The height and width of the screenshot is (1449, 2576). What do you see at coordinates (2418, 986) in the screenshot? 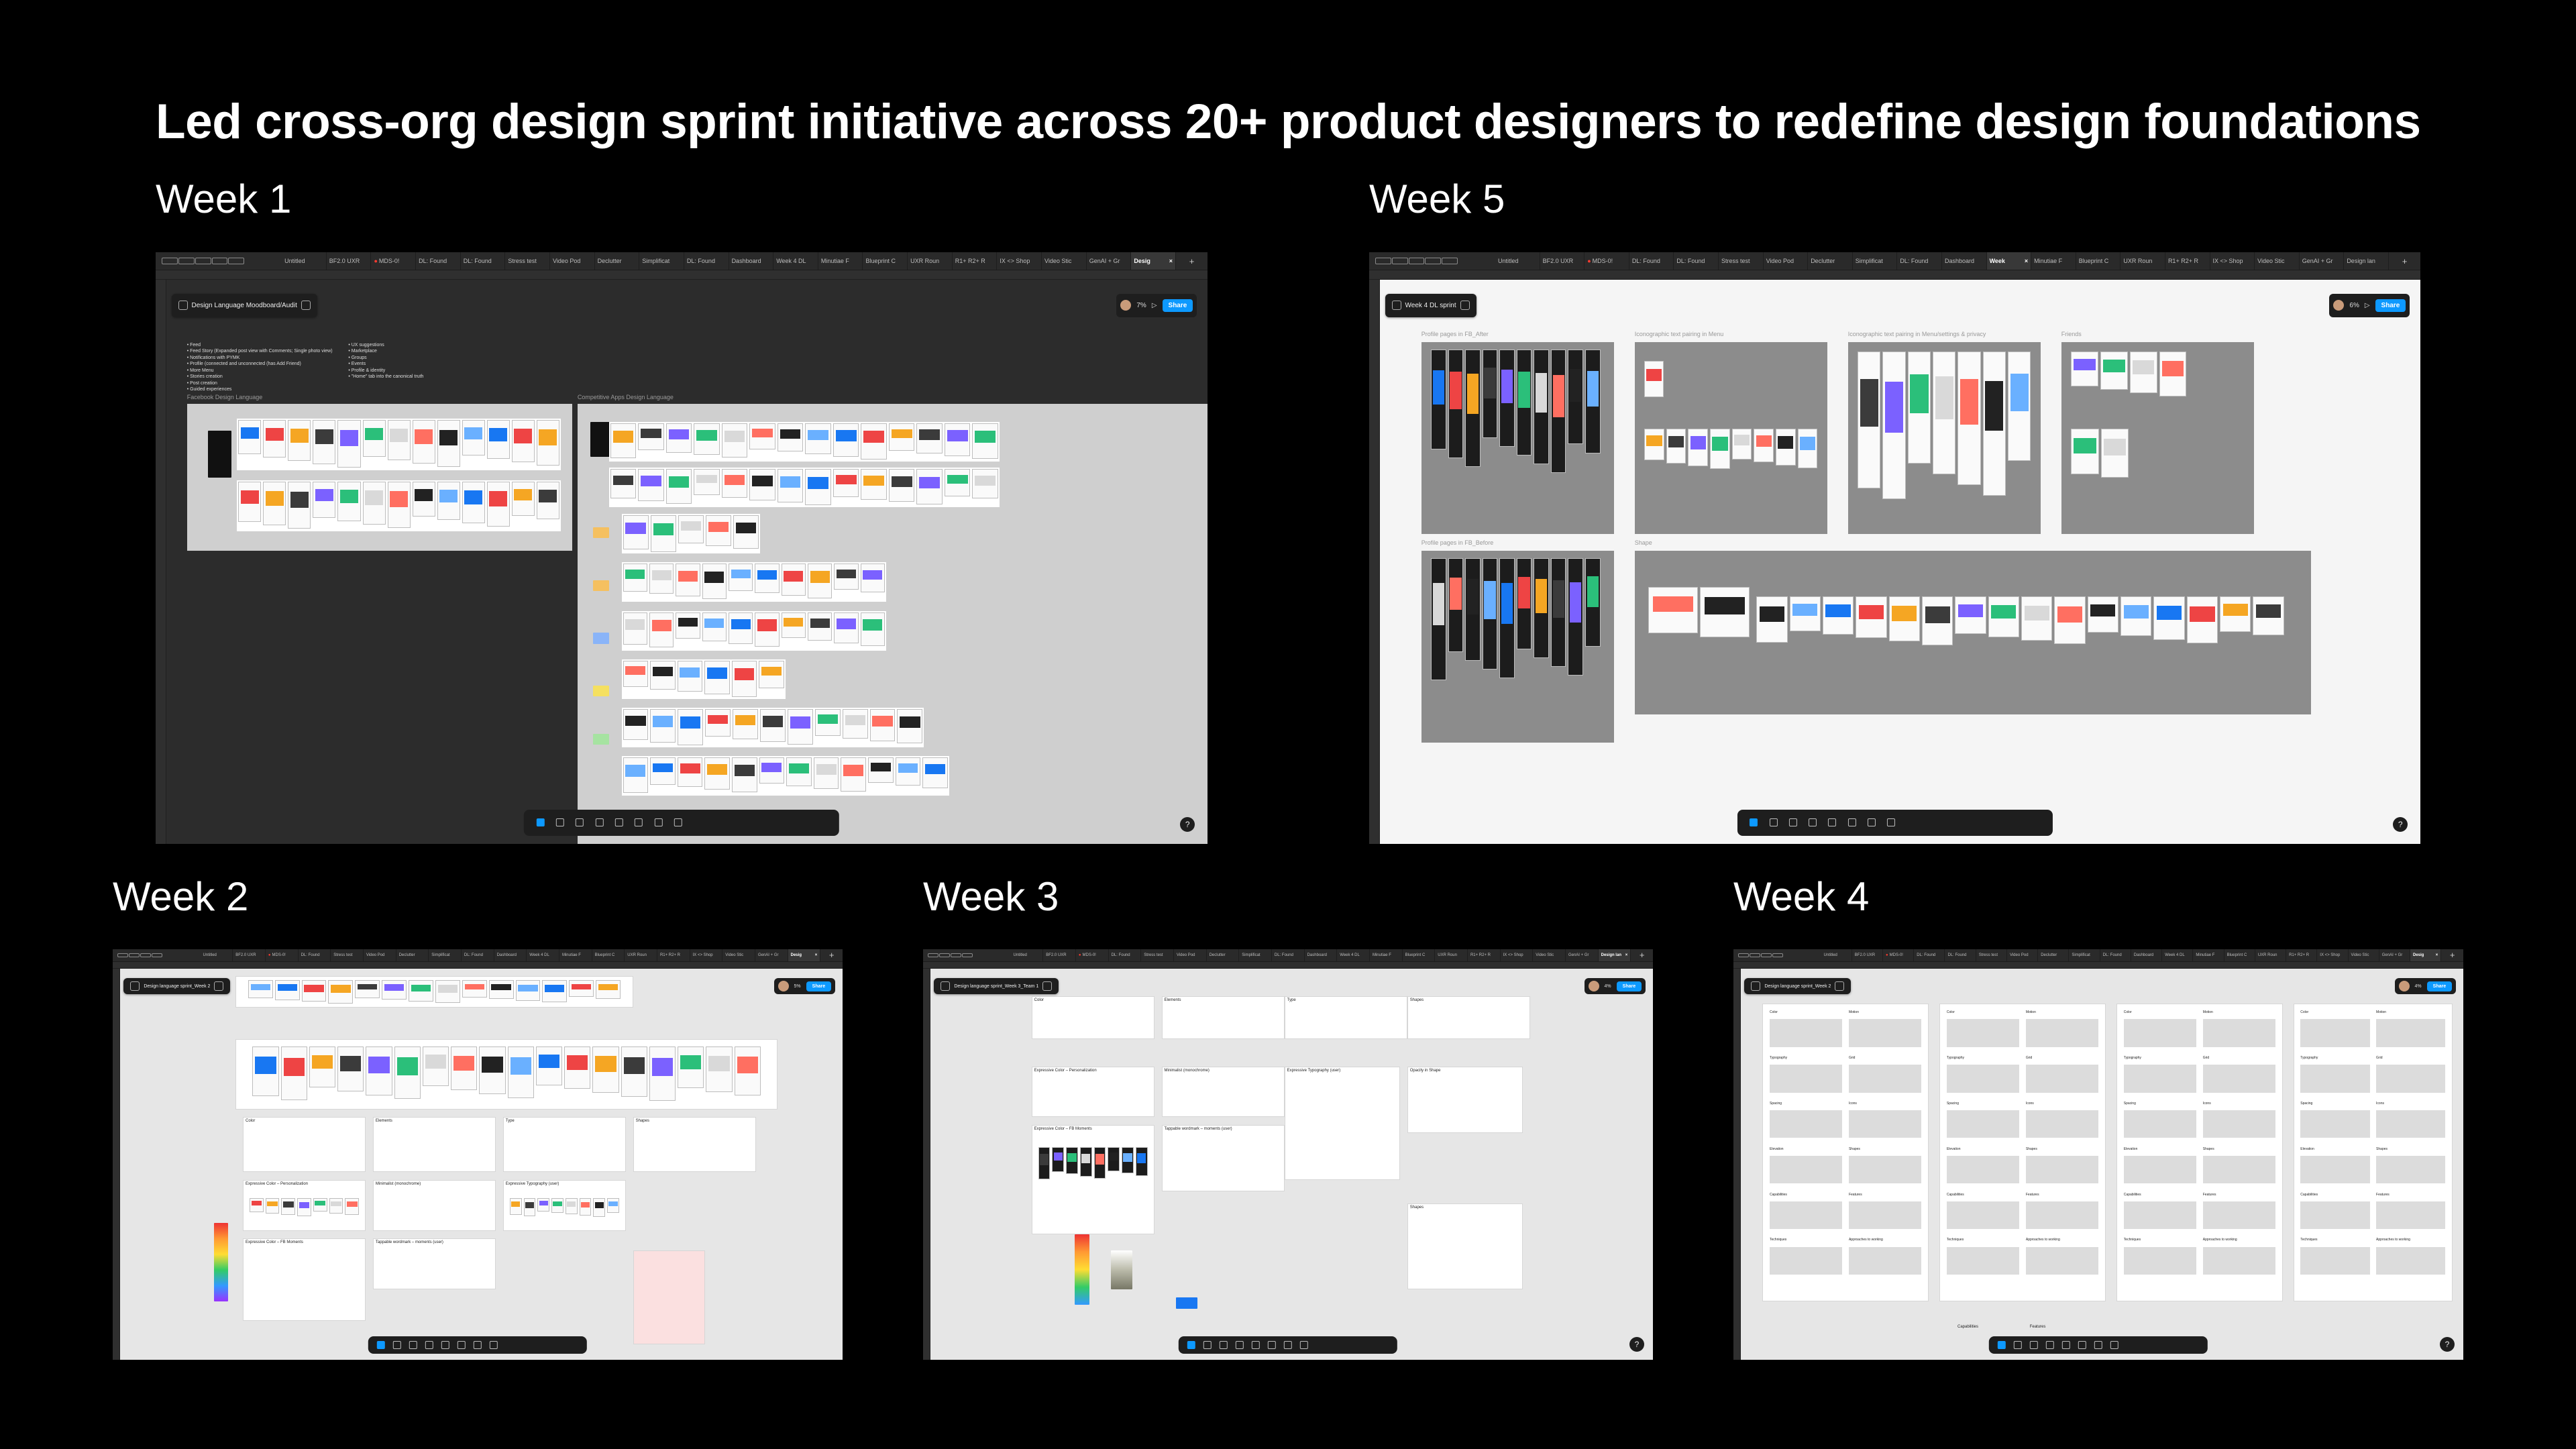
I see `zoom-level: 4%` at bounding box center [2418, 986].